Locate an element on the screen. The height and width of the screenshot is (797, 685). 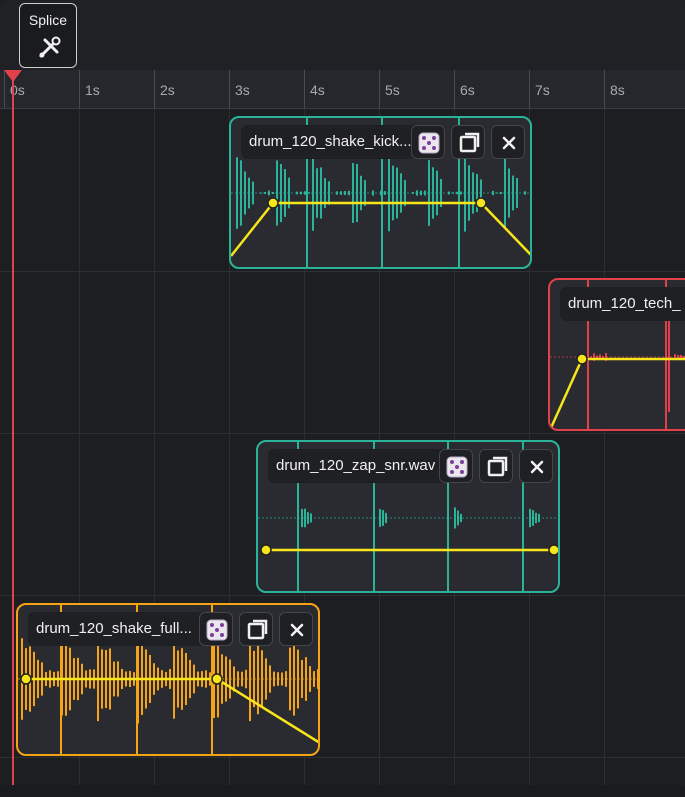
splice-button-label: Splice is located at coordinates (48, 20).